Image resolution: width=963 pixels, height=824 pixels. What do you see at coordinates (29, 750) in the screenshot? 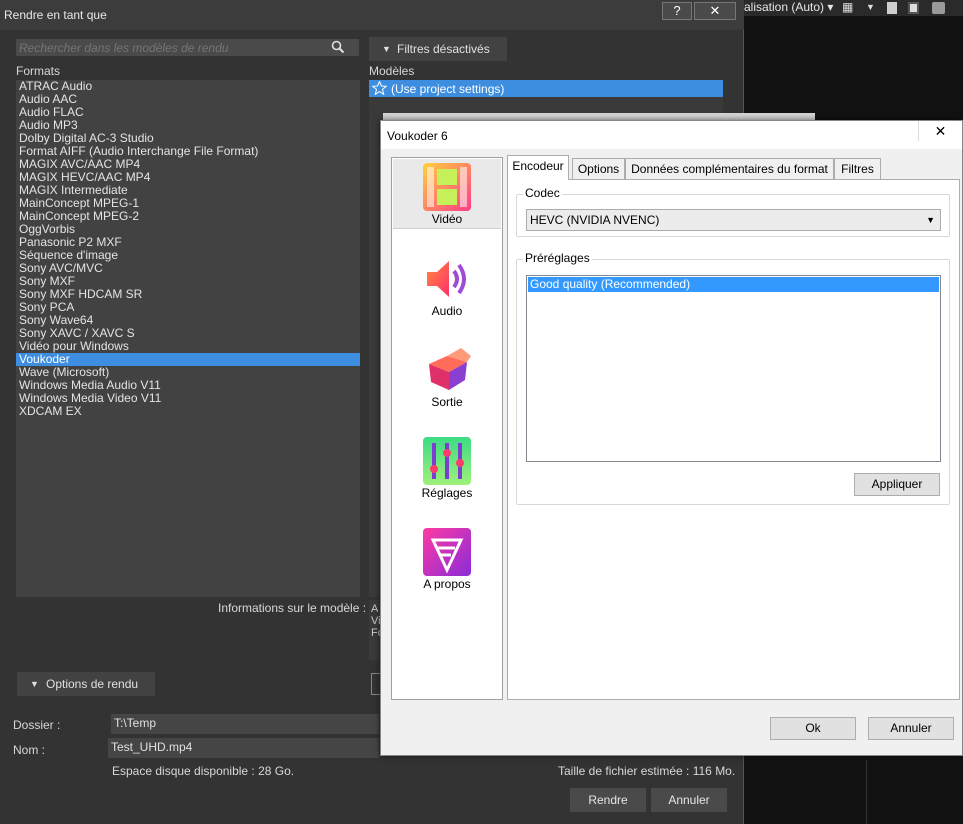
I see `name-label: Nom :` at bounding box center [29, 750].